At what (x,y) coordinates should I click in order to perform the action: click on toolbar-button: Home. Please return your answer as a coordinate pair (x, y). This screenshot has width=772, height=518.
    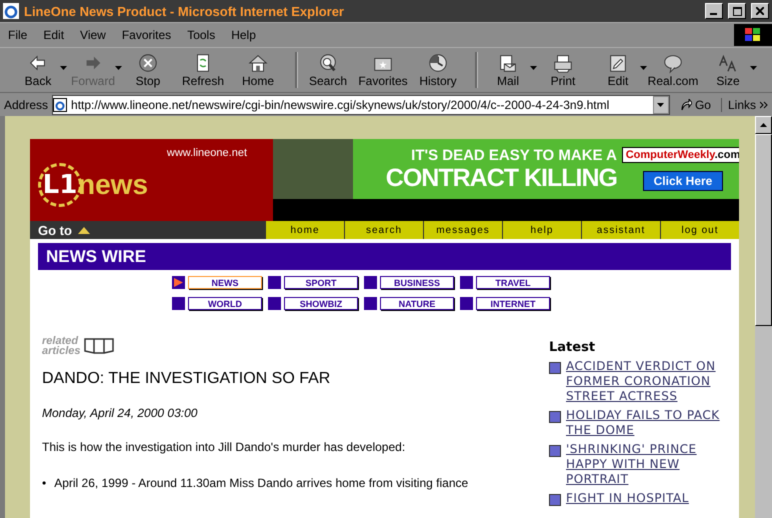
    Looking at the image, I should click on (258, 70).